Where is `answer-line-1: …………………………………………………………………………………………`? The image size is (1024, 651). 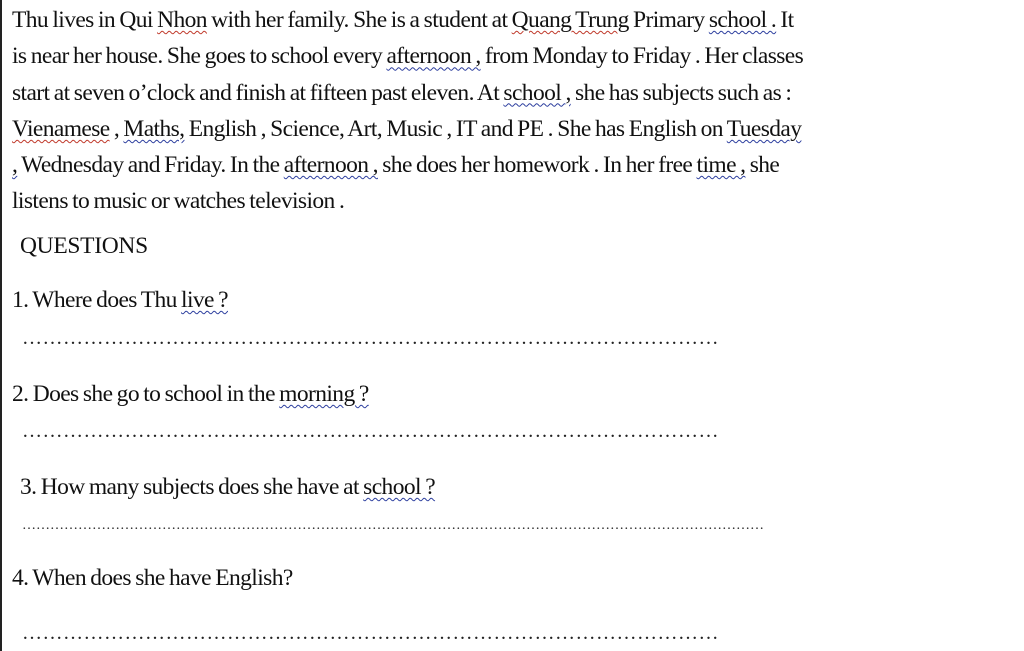
answer-line-1: ………………………………………………………………………………………… is located at coordinates (456, 338).